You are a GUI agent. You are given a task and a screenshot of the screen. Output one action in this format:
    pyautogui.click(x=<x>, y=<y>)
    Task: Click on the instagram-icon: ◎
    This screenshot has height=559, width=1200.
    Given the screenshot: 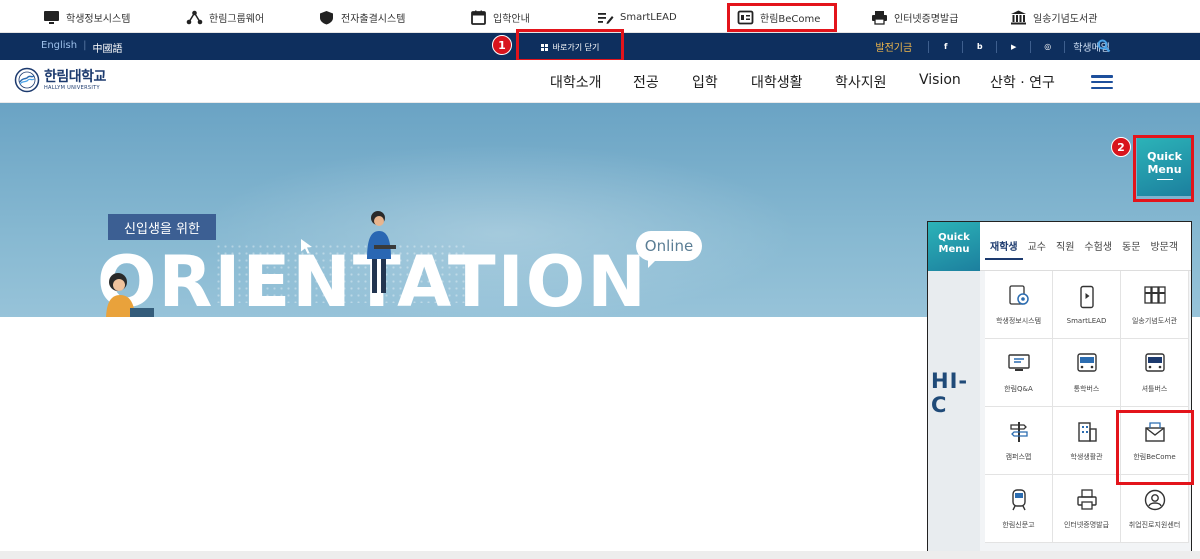 What is the action you would take?
    pyautogui.click(x=1047, y=46)
    